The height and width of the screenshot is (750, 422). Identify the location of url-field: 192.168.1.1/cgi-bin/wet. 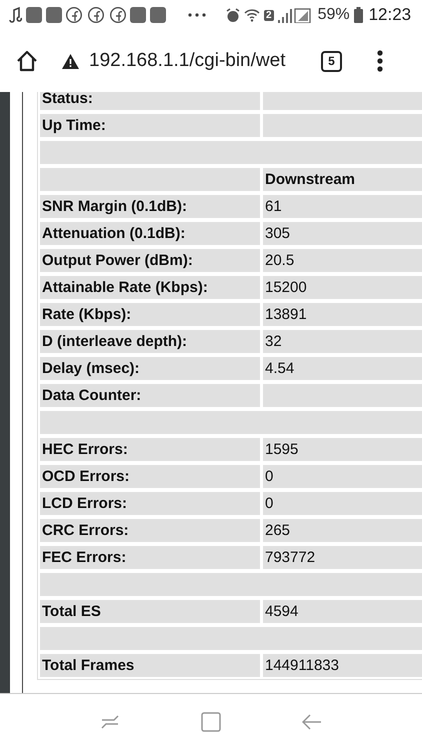
(189, 61).